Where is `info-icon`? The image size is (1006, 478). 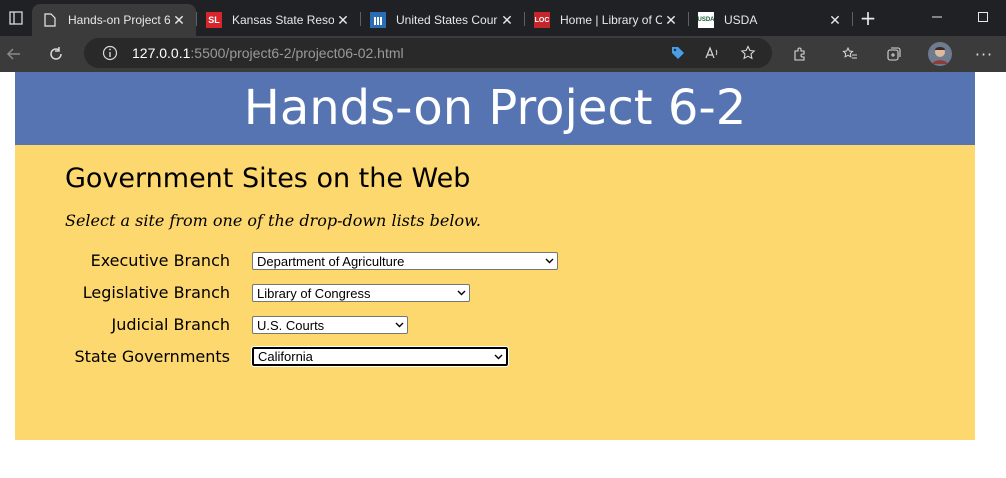 info-icon is located at coordinates (110, 53).